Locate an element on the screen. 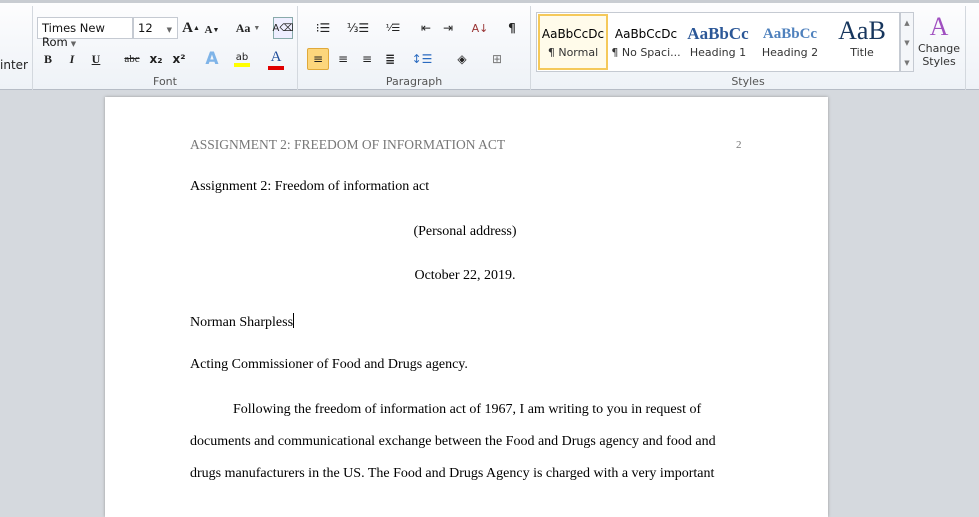 The width and height of the screenshot is (979, 517). clipboard-group: inter is located at coordinates (16, 48).